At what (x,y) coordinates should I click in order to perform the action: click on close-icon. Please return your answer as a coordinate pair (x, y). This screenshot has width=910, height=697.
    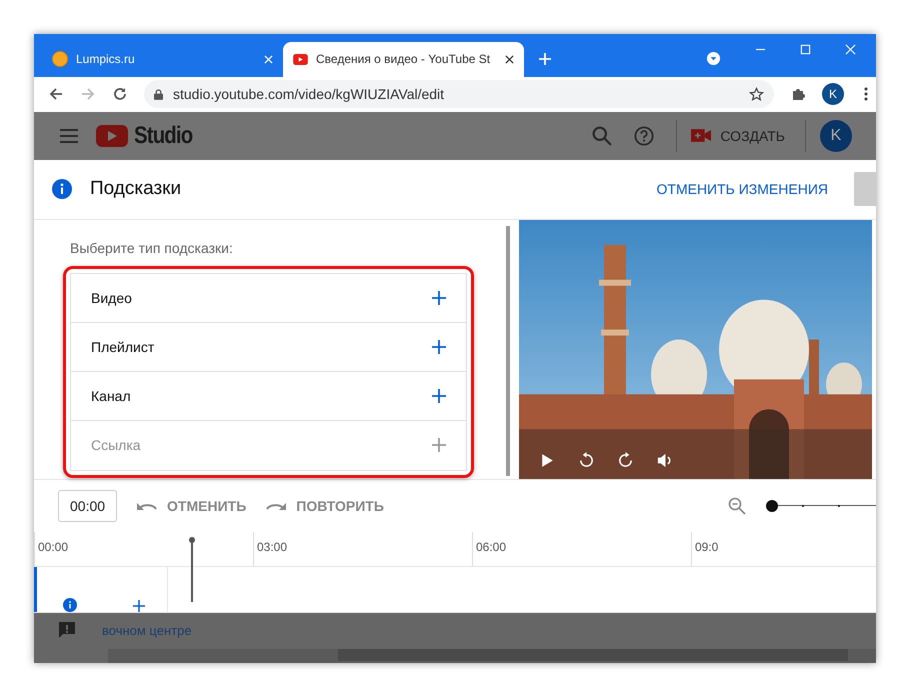
    Looking at the image, I should click on (509, 59).